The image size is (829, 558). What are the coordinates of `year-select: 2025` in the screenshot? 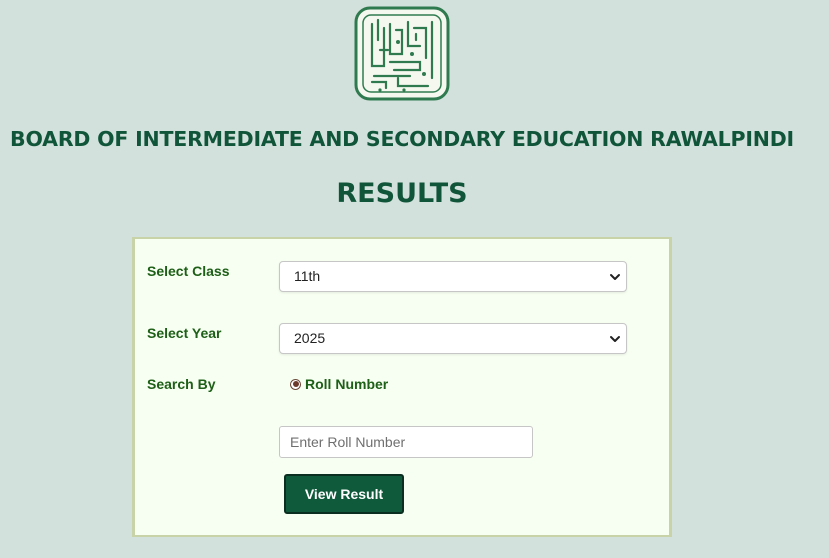 It's located at (453, 338).